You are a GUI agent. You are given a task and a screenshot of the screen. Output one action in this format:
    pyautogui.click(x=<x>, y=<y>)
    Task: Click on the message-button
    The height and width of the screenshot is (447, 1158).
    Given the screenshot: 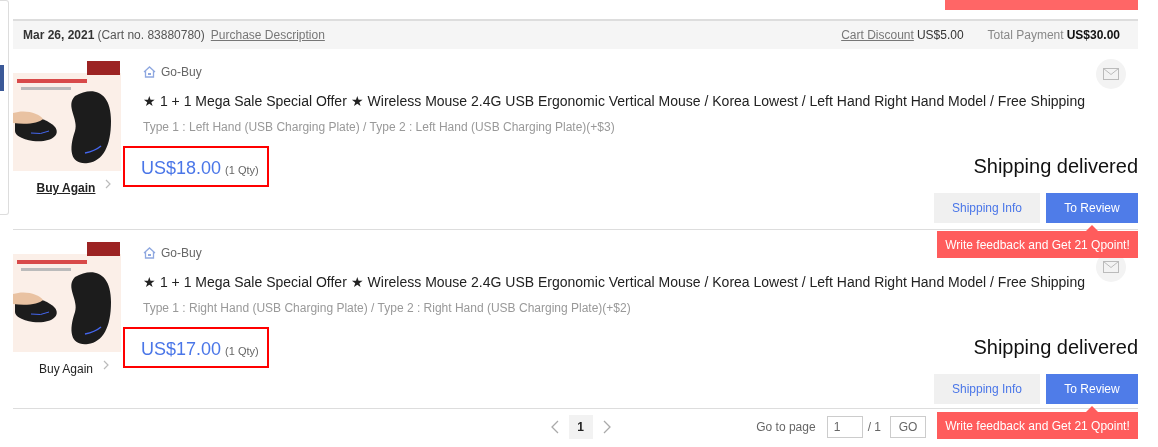 What is the action you would take?
    pyautogui.click(x=1111, y=74)
    